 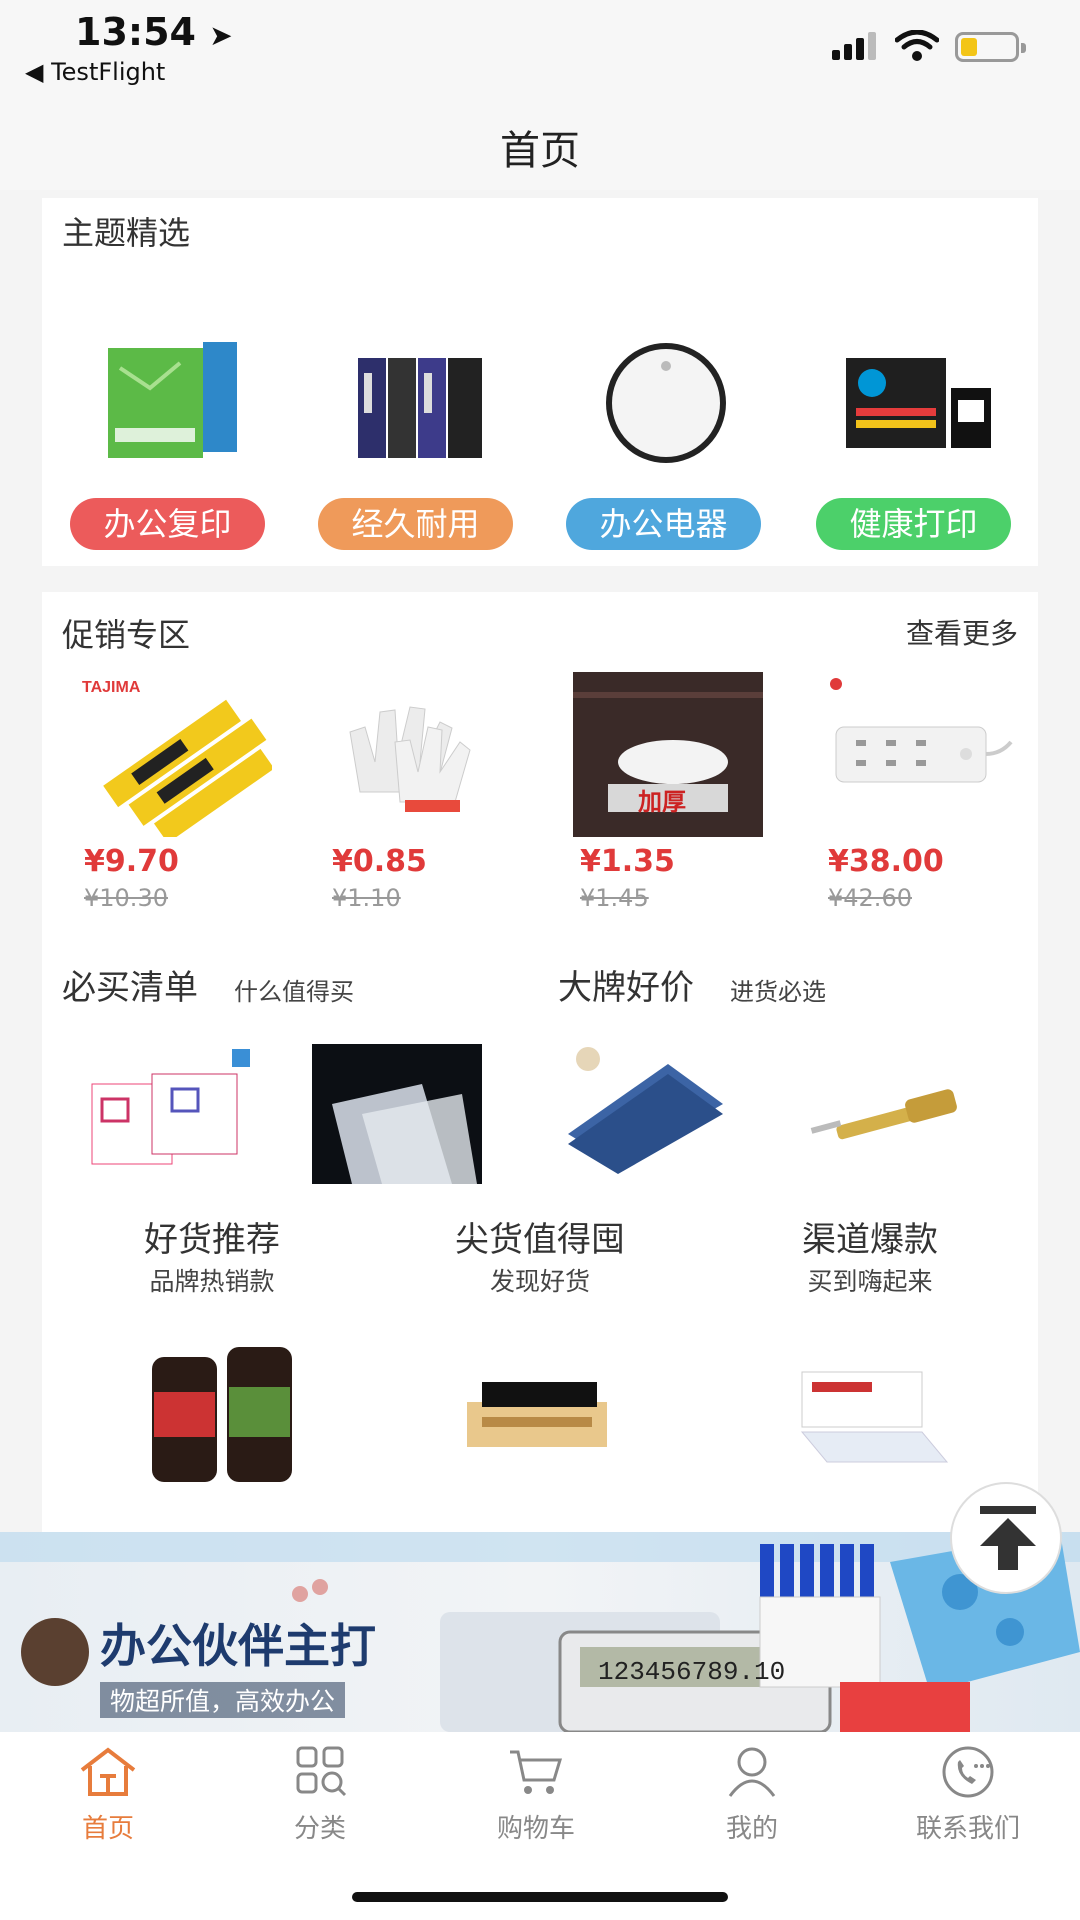 What do you see at coordinates (536, 1804) in the screenshot?
I see `tab-cart: 购物车` at bounding box center [536, 1804].